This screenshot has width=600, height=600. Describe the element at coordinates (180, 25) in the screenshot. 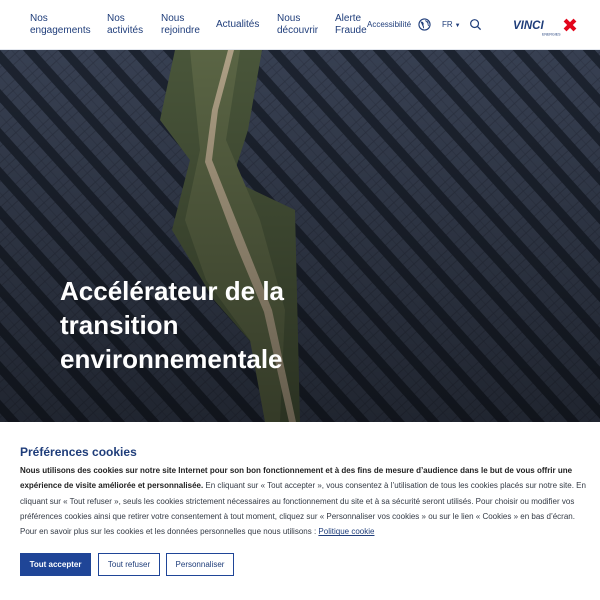

I see `nav-item-rejoindre: Nous rejoindre` at that location.